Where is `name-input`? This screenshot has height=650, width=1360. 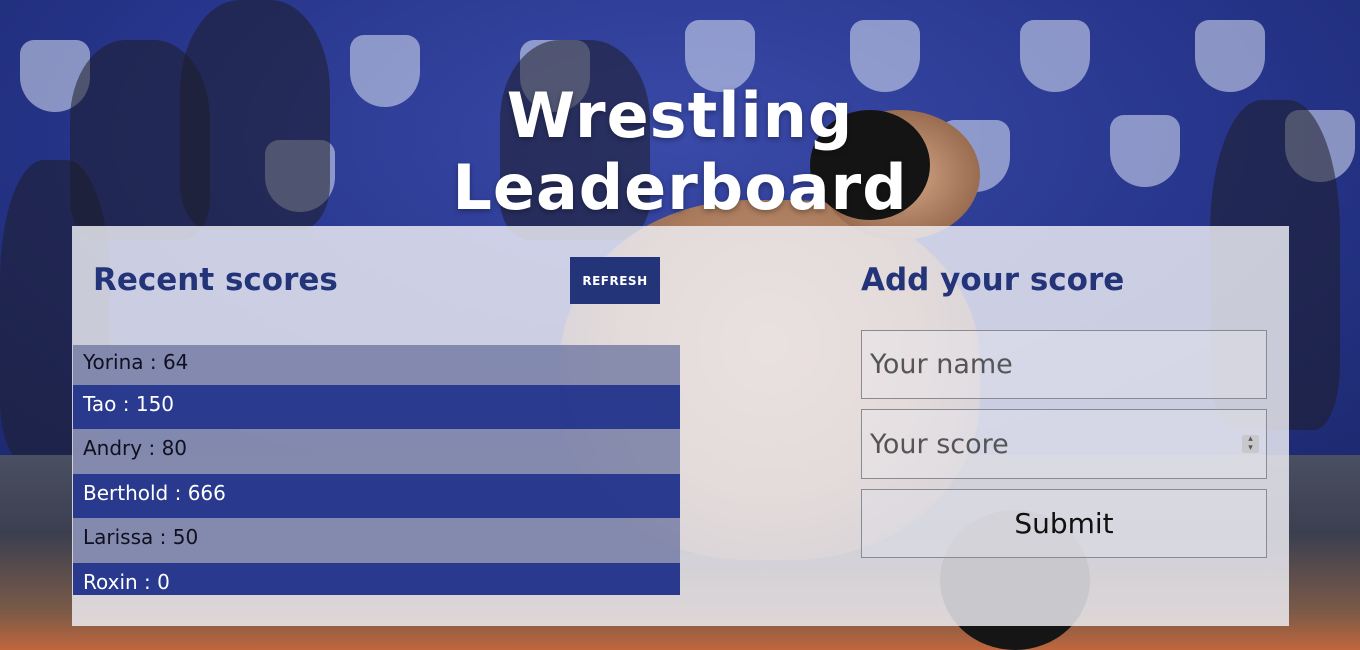
name-input is located at coordinates (1064, 364).